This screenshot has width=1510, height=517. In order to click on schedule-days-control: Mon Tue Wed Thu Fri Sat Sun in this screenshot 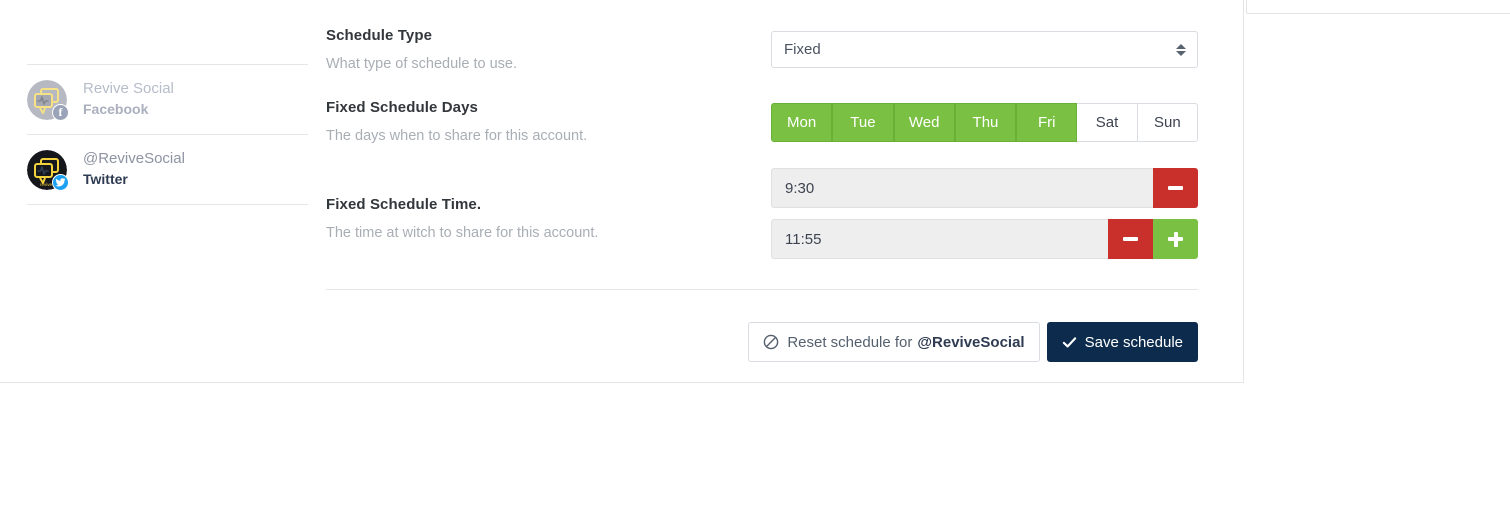, I will do `click(984, 122)`.